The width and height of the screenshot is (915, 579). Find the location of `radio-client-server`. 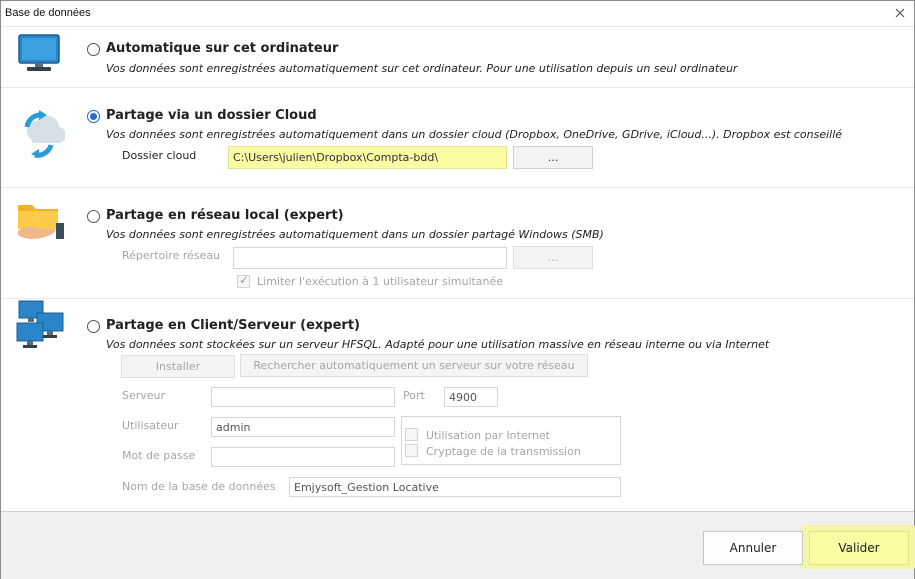

radio-client-server is located at coordinates (93, 326).